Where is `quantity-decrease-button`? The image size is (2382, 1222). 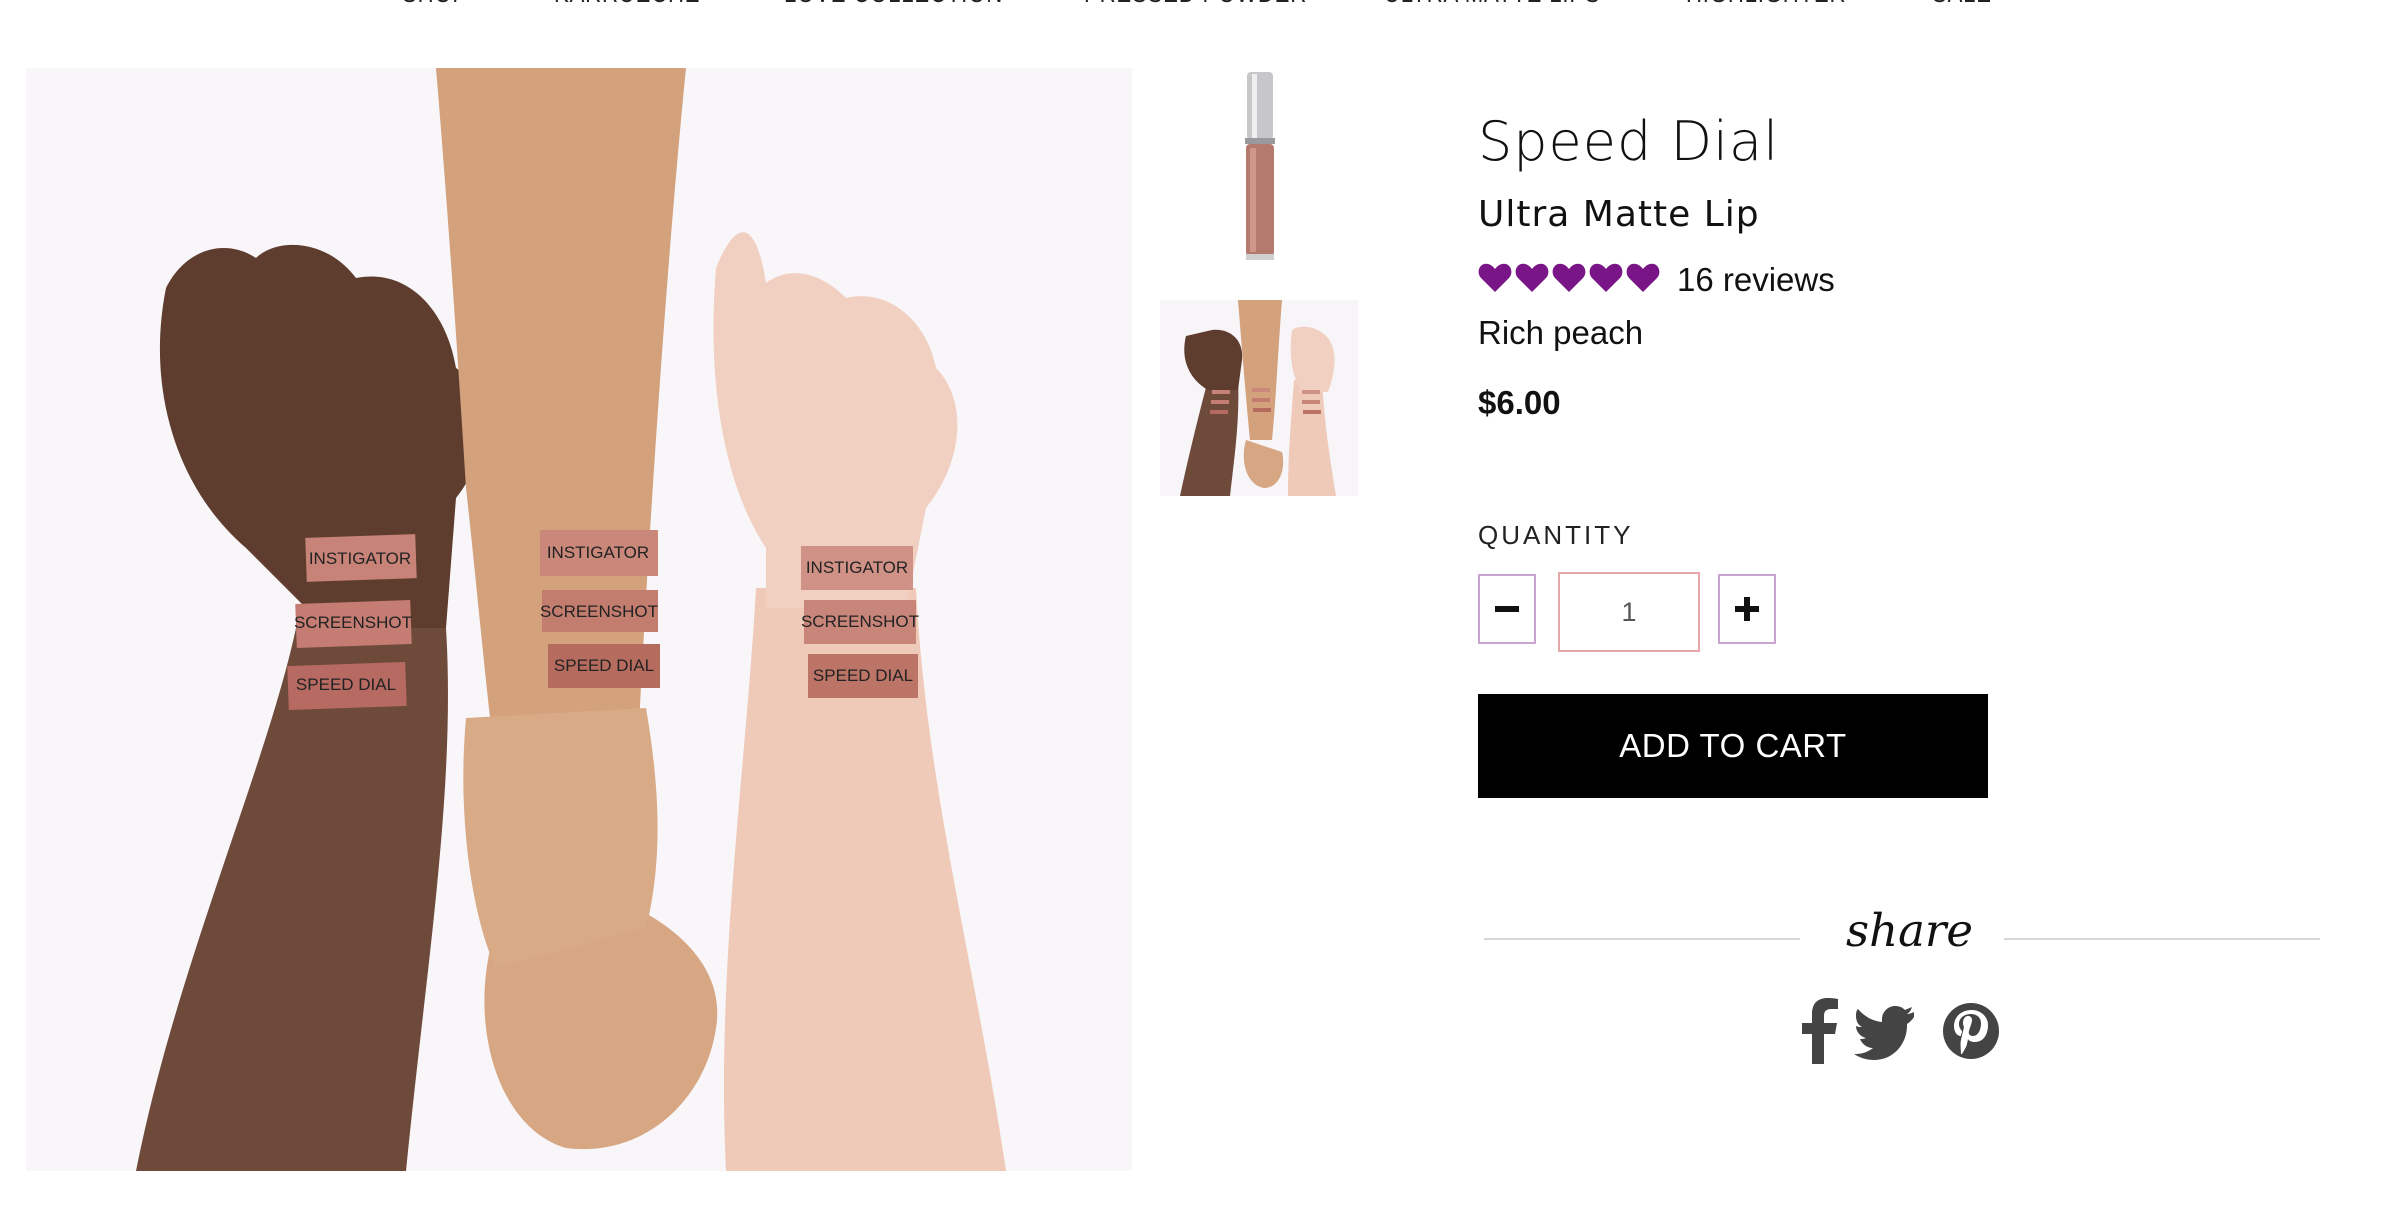
quantity-decrease-button is located at coordinates (1507, 609).